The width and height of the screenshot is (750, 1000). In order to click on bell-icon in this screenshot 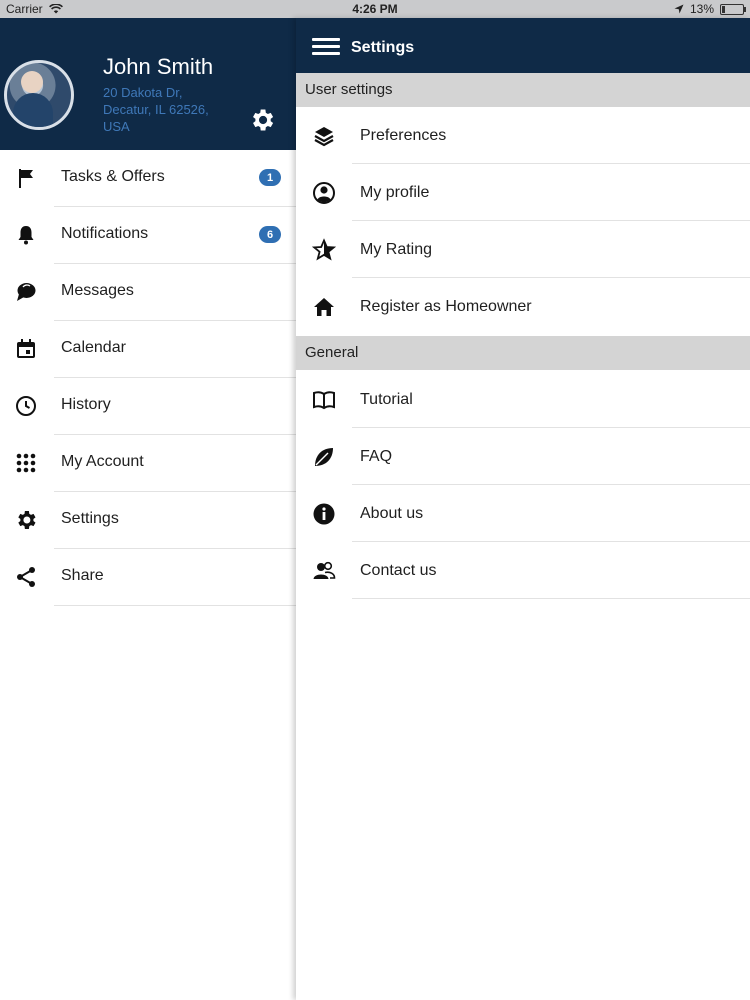, I will do `click(26, 235)`.